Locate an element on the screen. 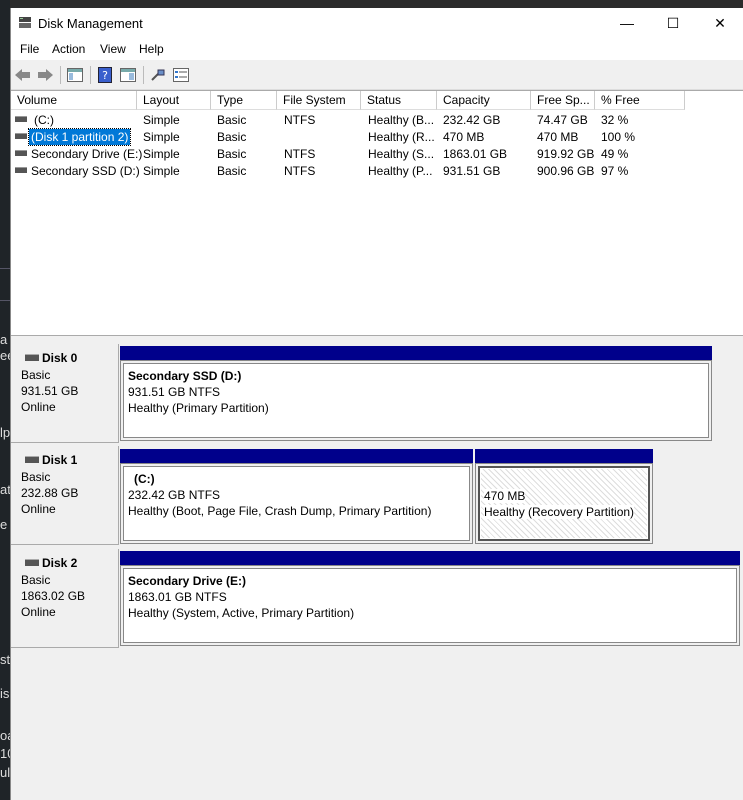 The height and width of the screenshot is (800, 743). partition-size: 470 MB is located at coordinates (505, 496).